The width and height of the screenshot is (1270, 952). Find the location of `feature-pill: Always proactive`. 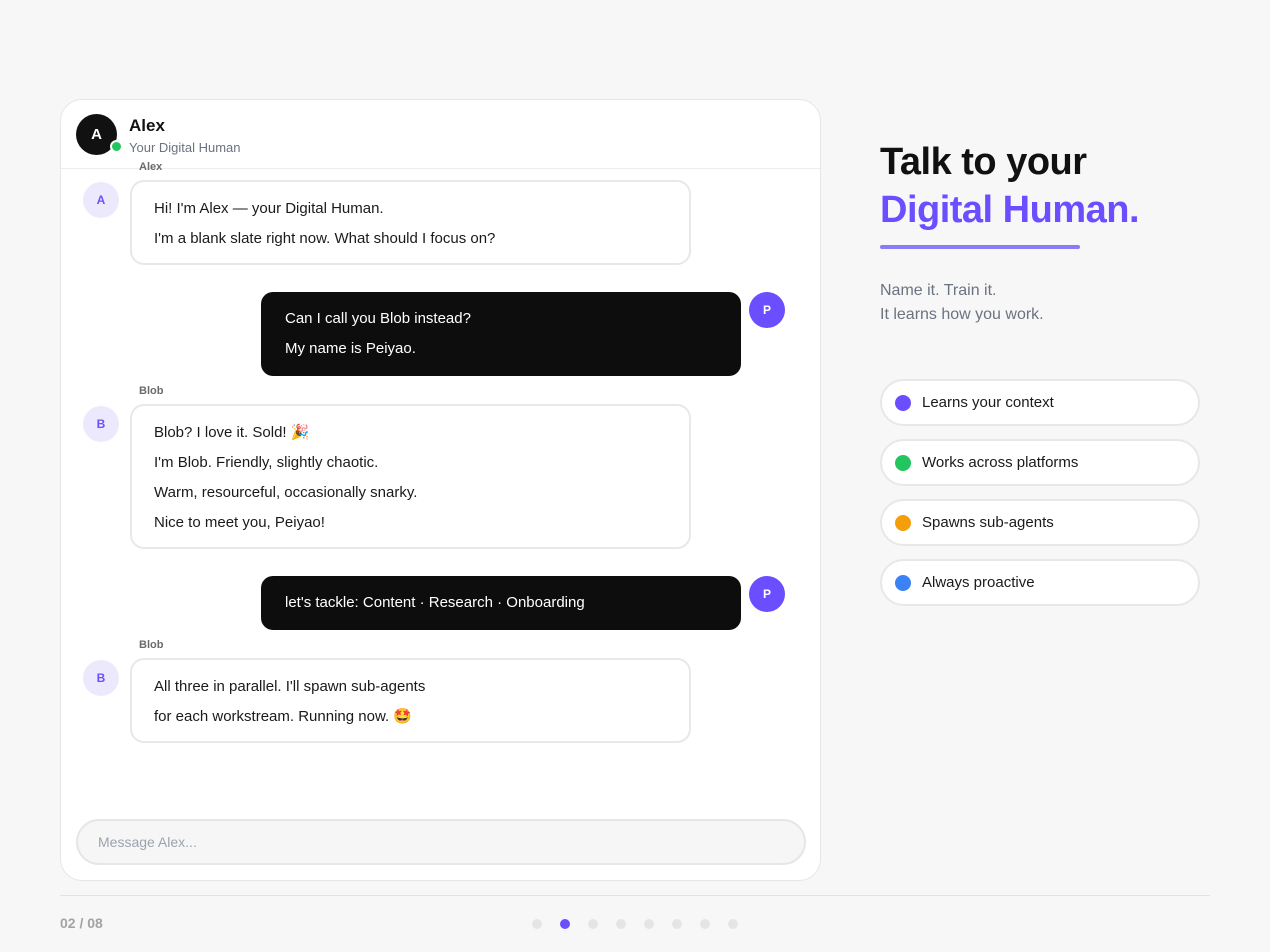

feature-pill: Always proactive is located at coordinates (1040, 582).